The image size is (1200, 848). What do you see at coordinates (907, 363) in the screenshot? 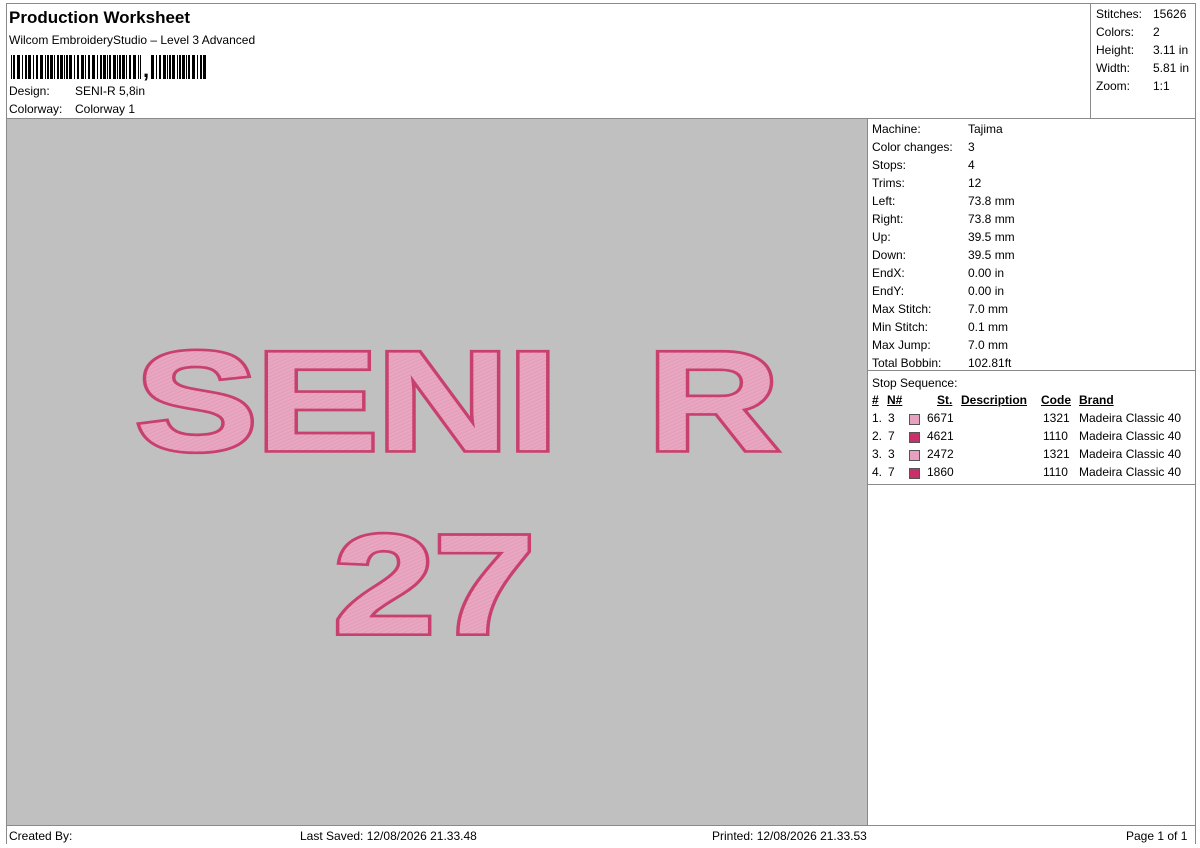
I see `machine-info-label: Total Bobbin:` at bounding box center [907, 363].